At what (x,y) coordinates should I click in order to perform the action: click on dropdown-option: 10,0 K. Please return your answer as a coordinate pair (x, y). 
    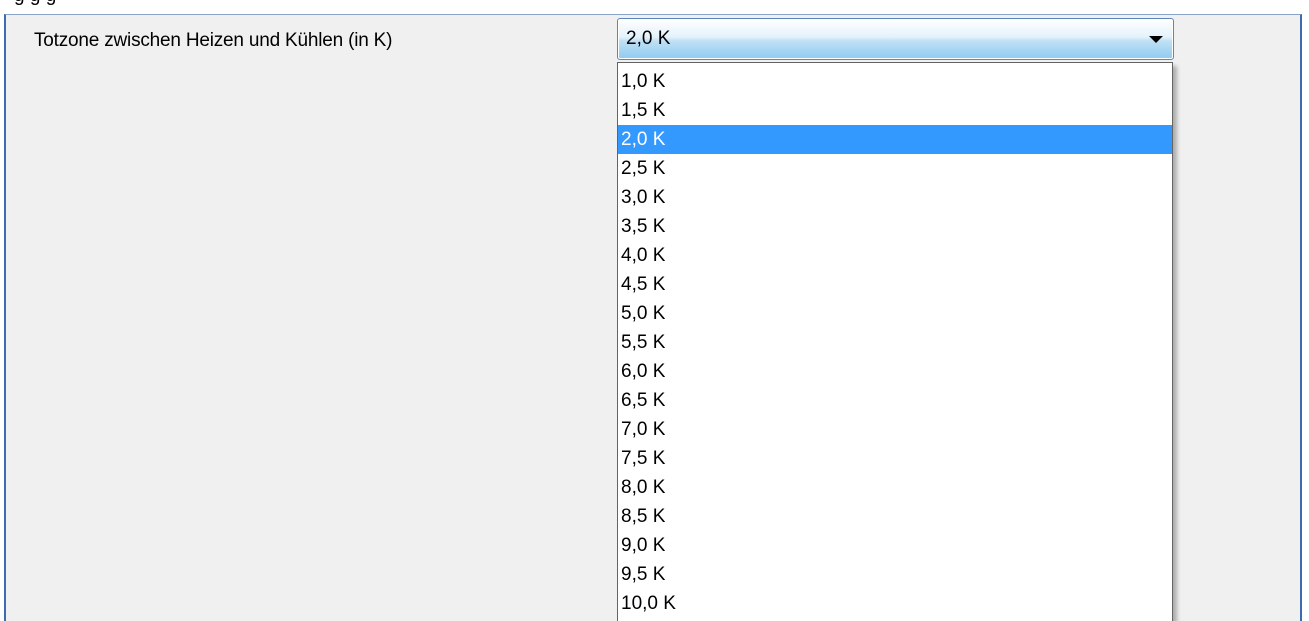
    Looking at the image, I should click on (895, 603).